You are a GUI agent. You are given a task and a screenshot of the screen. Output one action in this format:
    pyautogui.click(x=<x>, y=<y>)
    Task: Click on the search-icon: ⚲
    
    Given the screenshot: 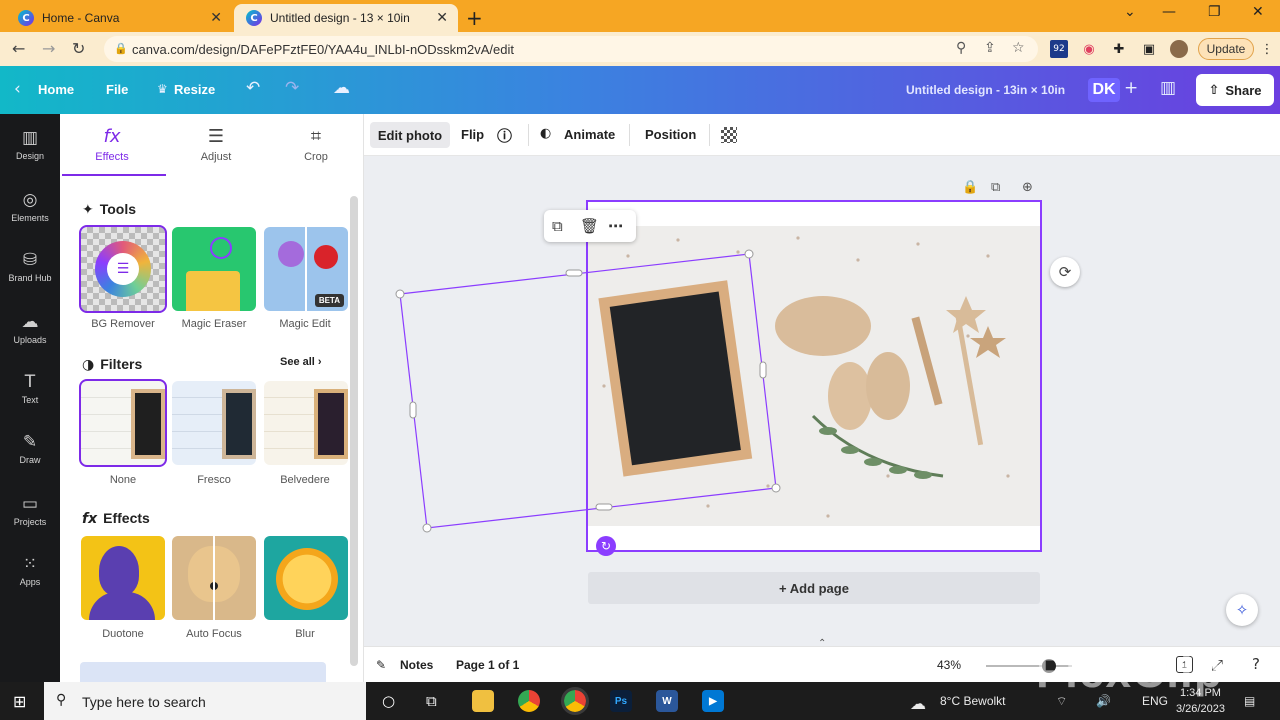 What is the action you would take?
    pyautogui.click(x=61, y=700)
    